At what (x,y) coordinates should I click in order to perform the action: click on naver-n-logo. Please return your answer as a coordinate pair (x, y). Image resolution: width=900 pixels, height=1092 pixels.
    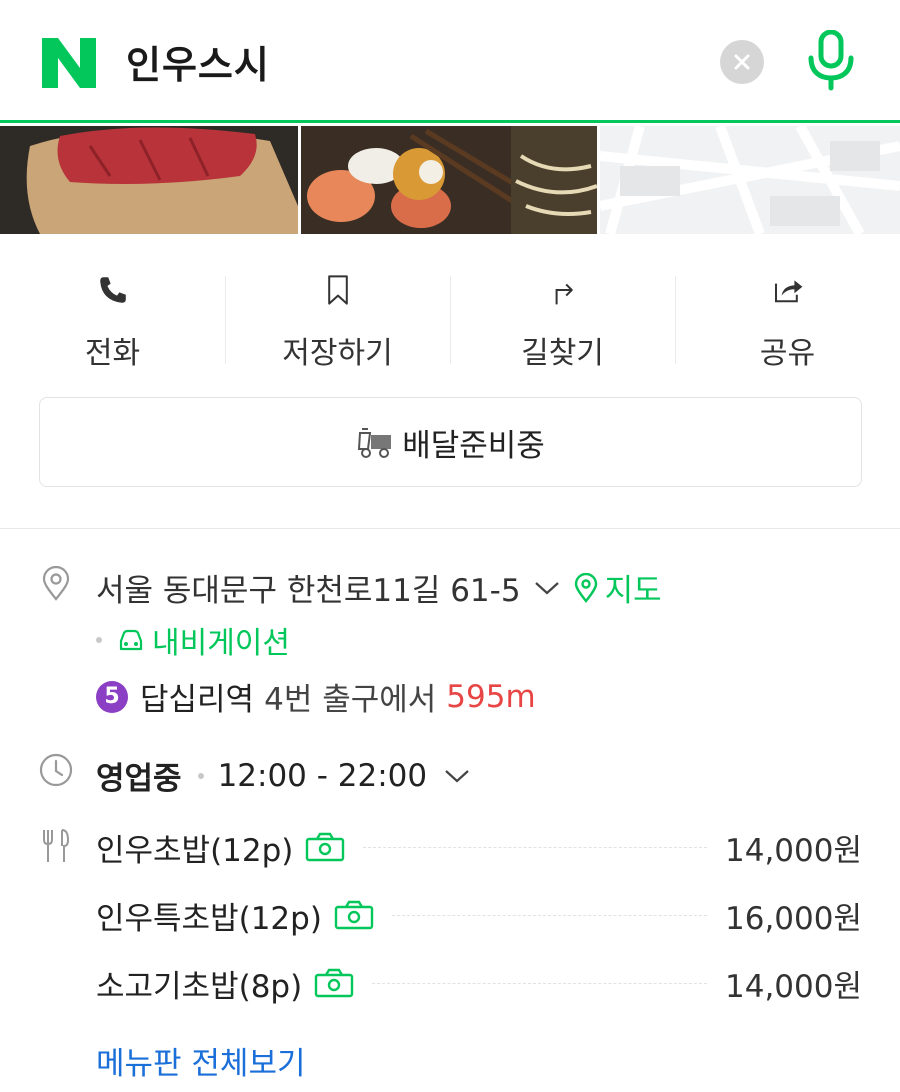
    Looking at the image, I should click on (69, 63).